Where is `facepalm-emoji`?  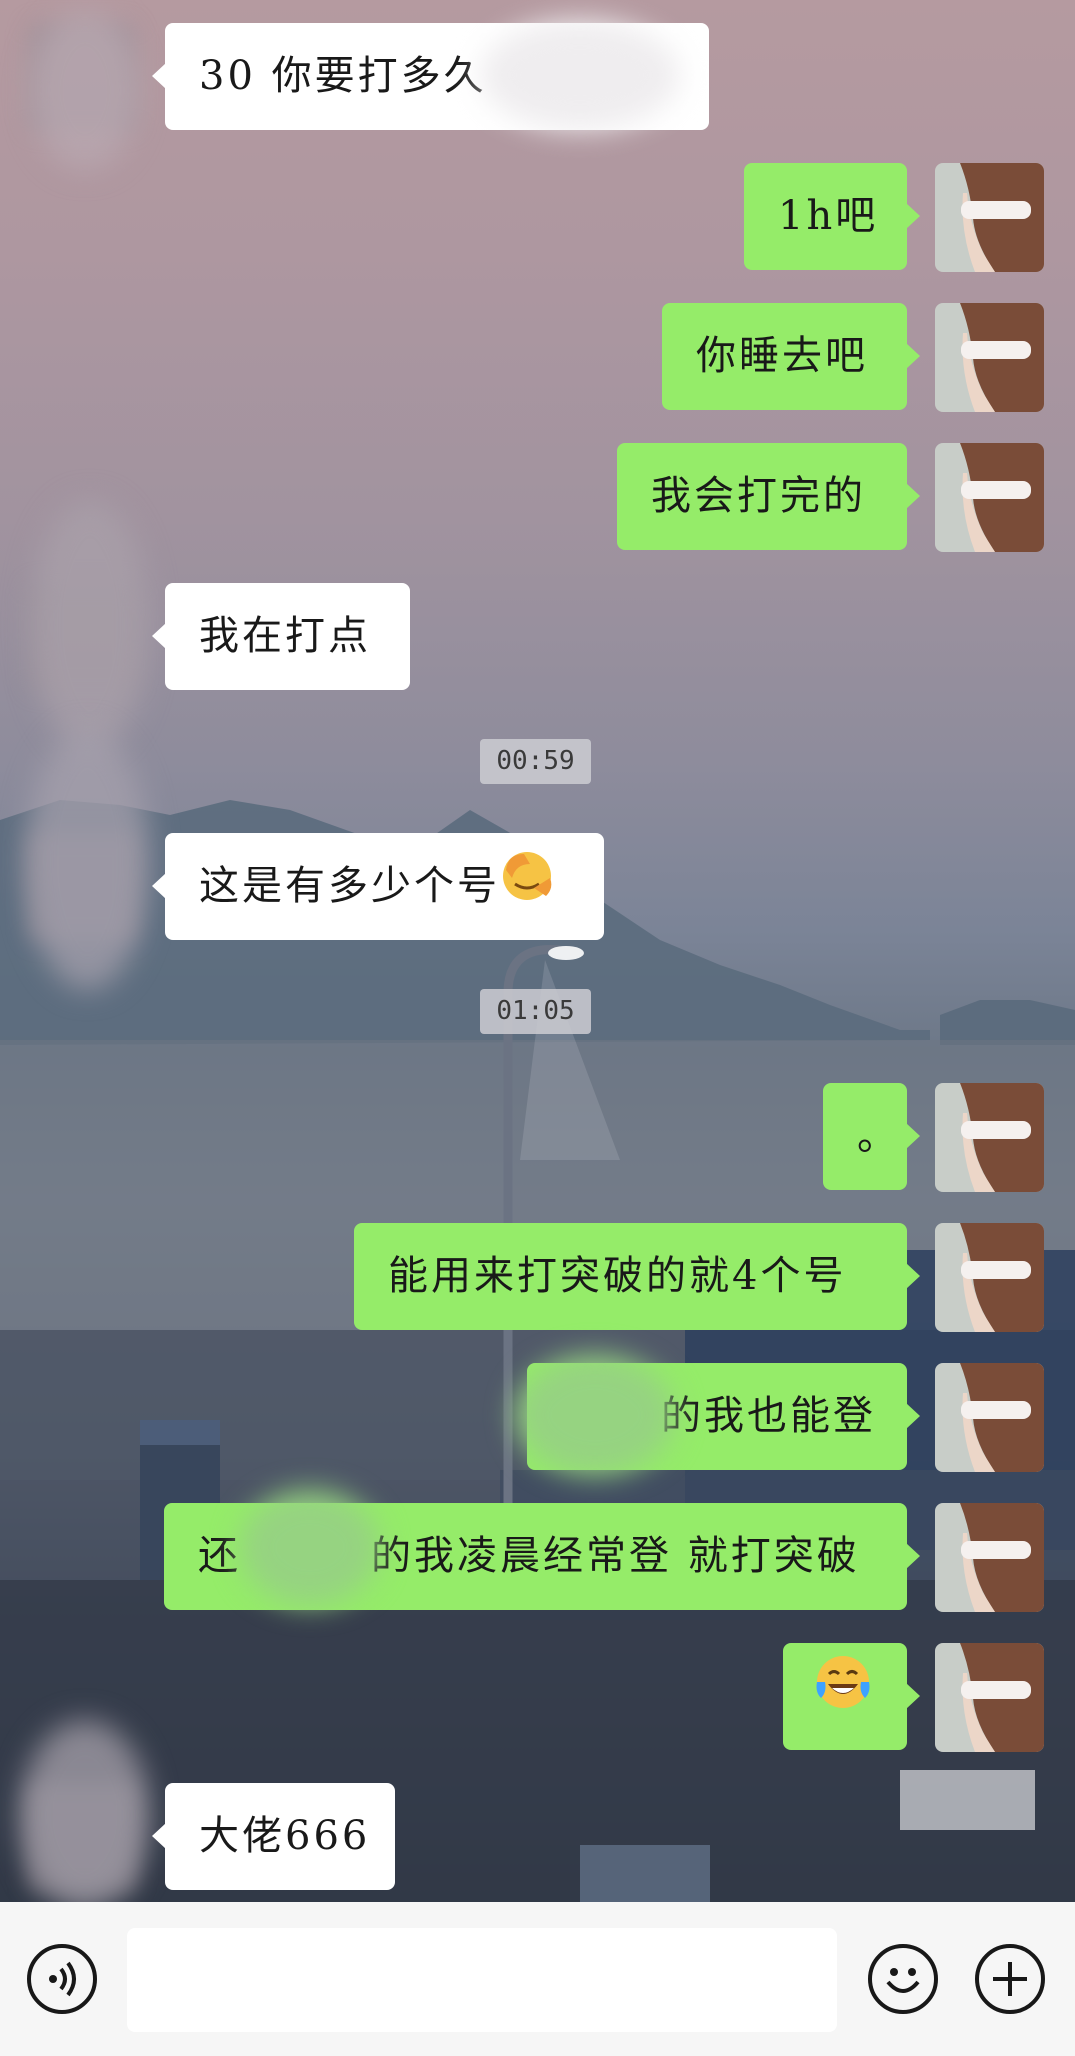 facepalm-emoji is located at coordinates (527, 889).